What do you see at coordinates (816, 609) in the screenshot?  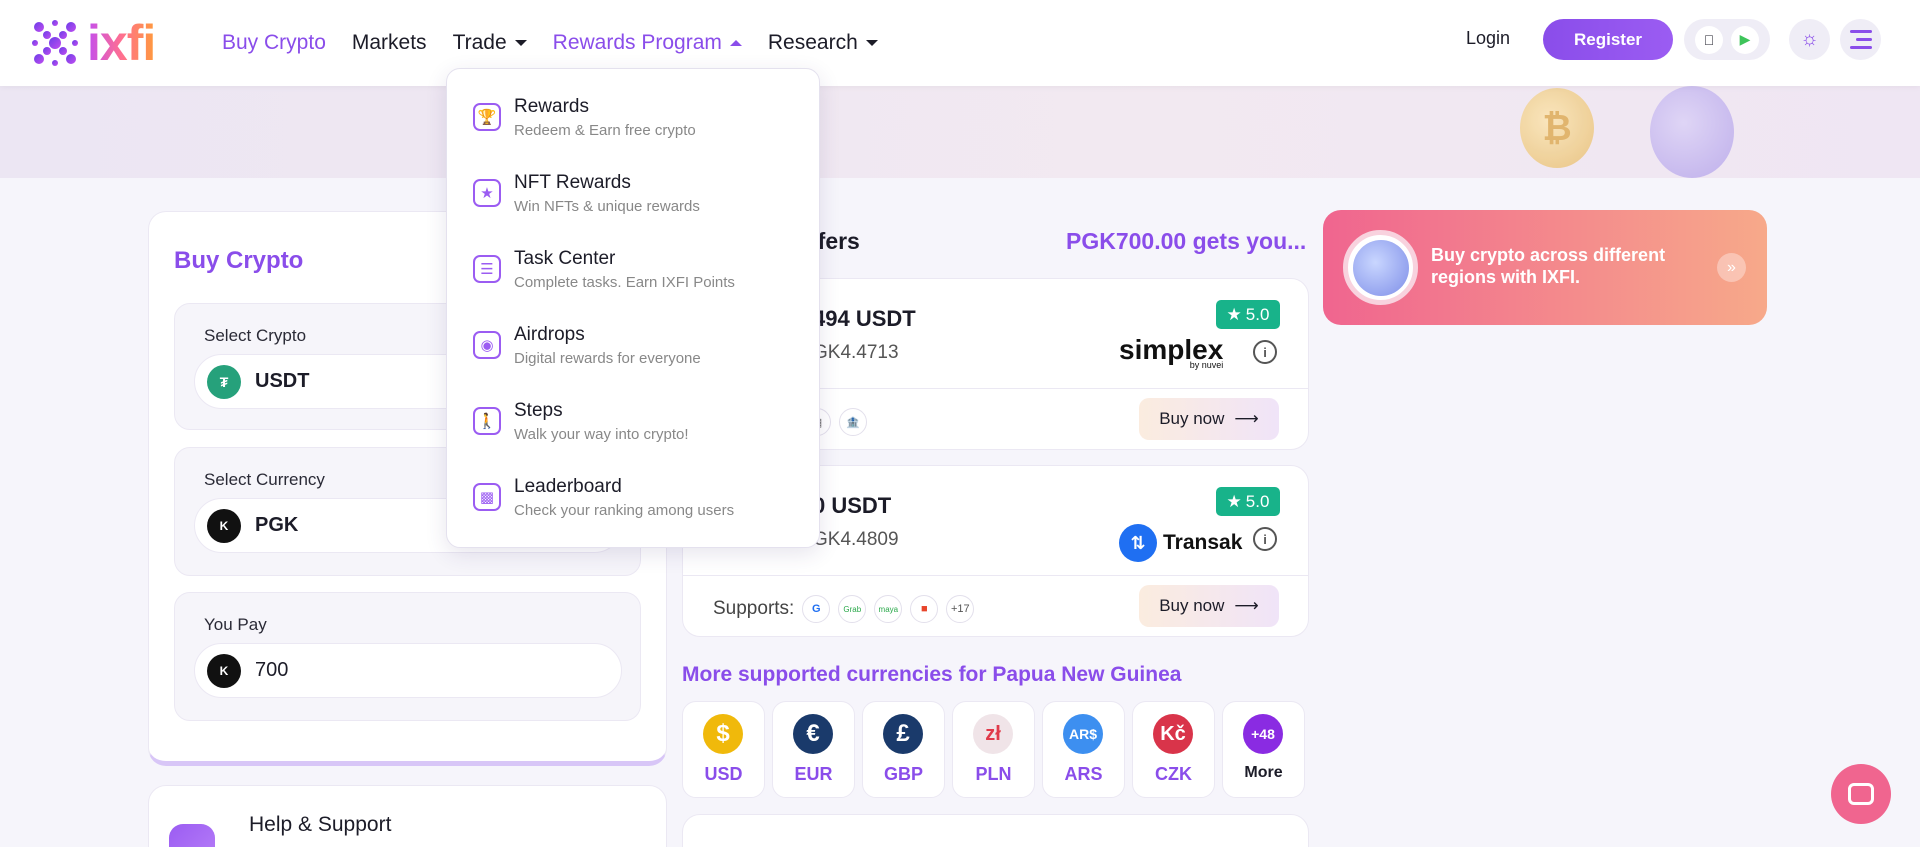 I see `gcash-icon: G` at bounding box center [816, 609].